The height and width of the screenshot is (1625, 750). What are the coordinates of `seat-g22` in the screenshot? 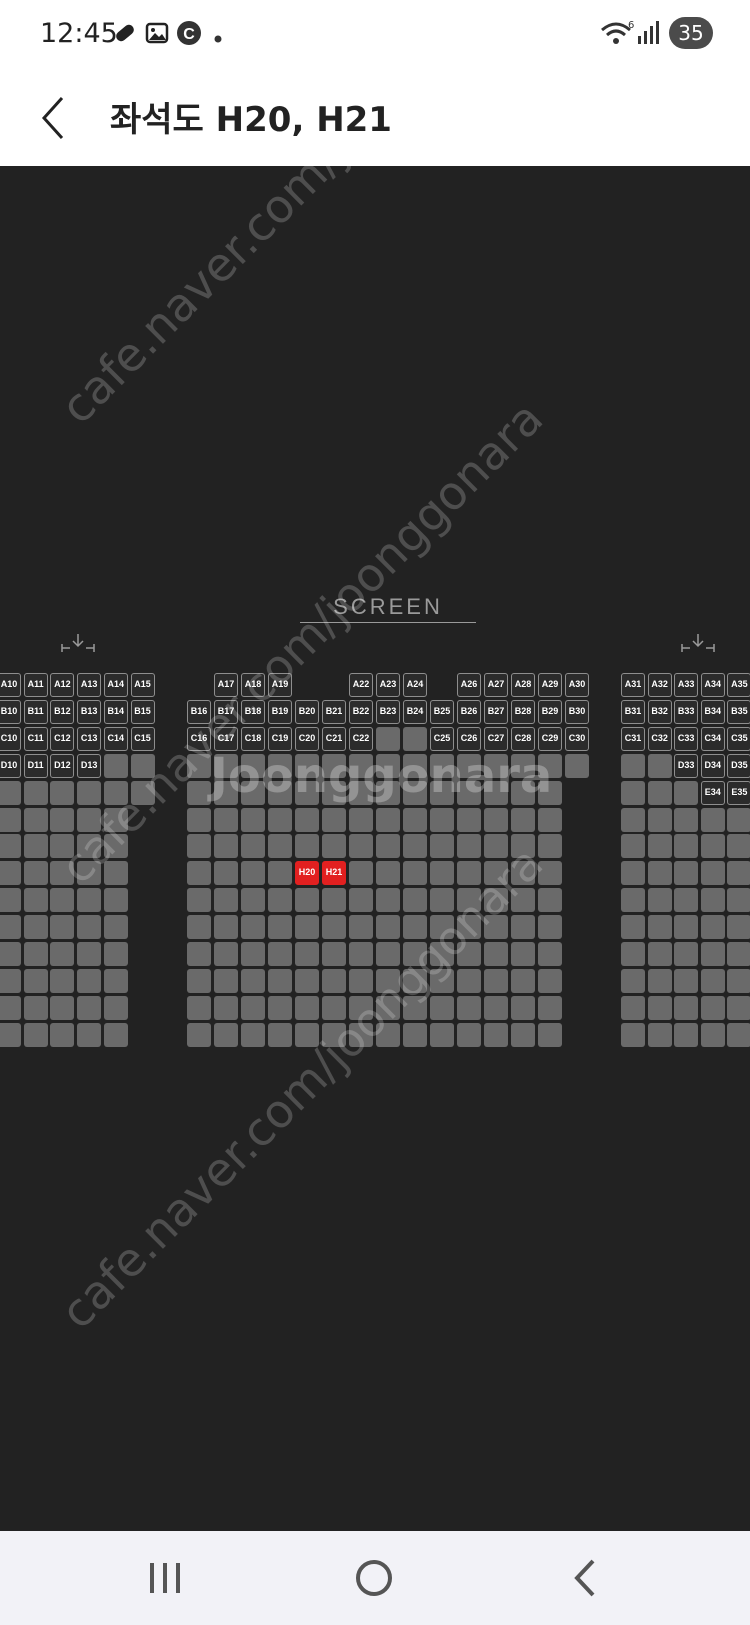 It's located at (361, 846).